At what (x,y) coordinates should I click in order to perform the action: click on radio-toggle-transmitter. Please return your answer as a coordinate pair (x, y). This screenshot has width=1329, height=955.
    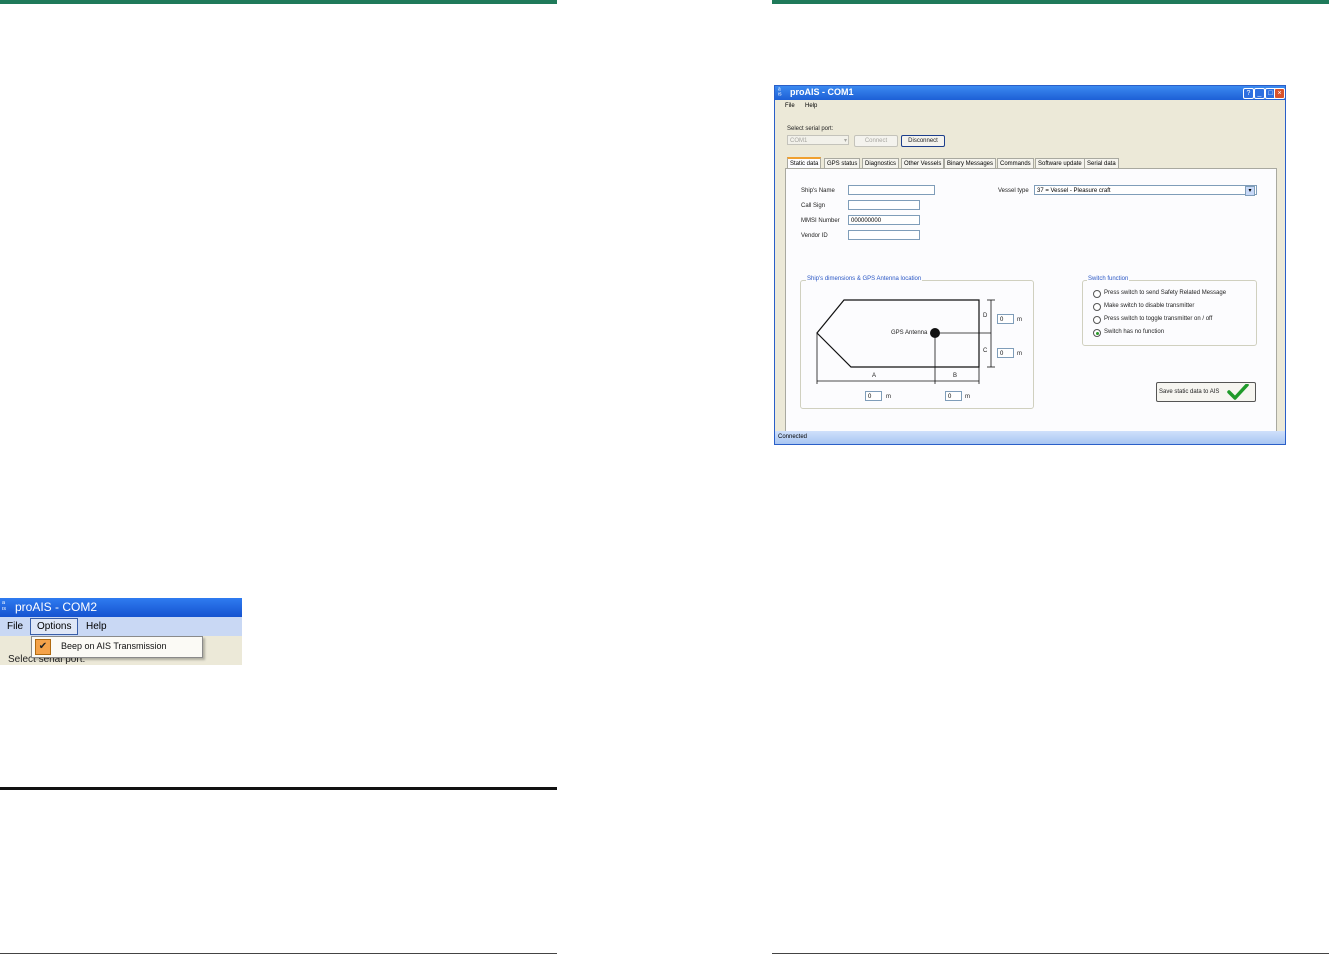
    Looking at the image, I should click on (1097, 320).